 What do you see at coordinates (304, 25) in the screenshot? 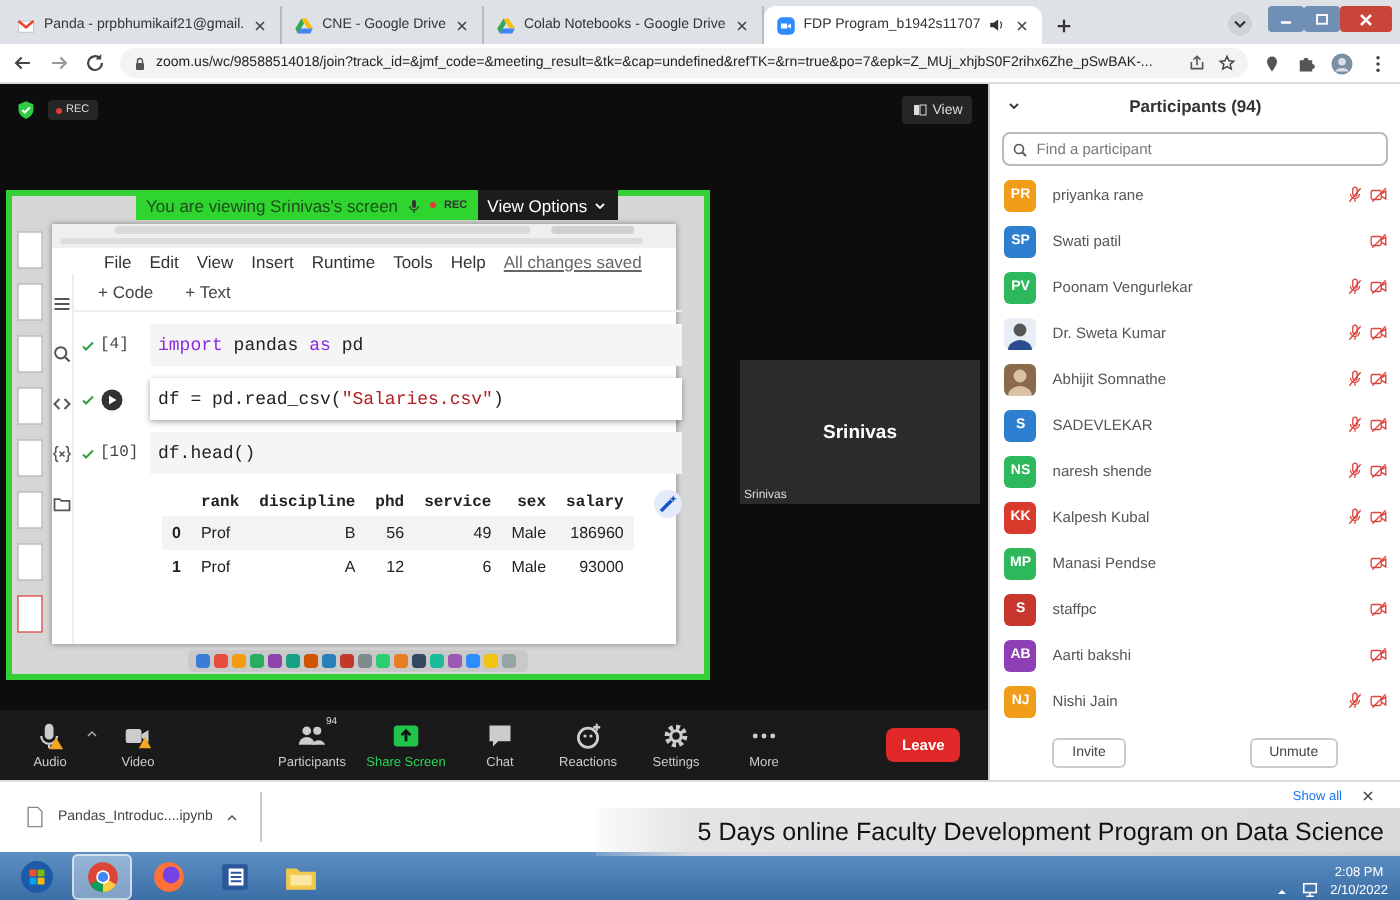
I see `drive-triangle-icon` at bounding box center [304, 25].